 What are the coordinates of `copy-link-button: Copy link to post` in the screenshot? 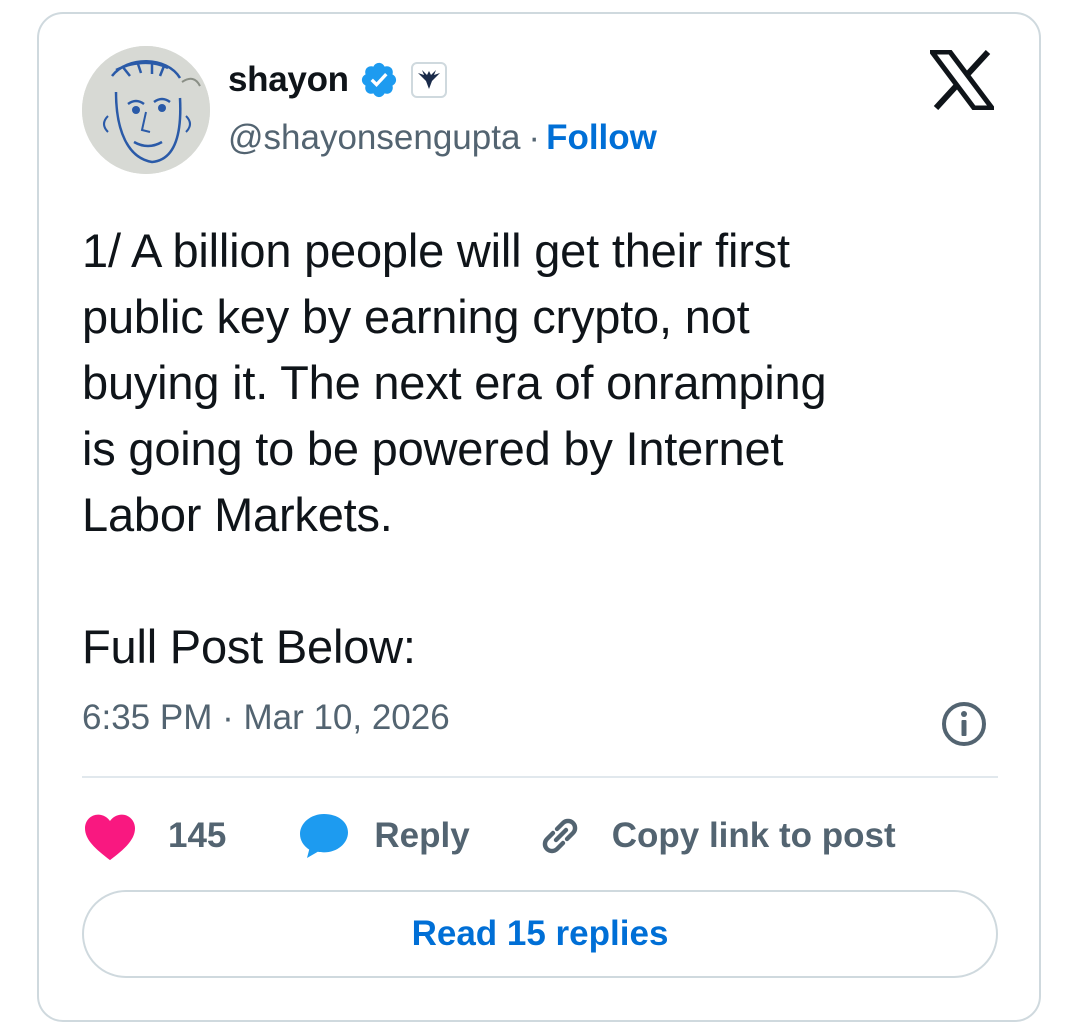 It's located at (716, 836).